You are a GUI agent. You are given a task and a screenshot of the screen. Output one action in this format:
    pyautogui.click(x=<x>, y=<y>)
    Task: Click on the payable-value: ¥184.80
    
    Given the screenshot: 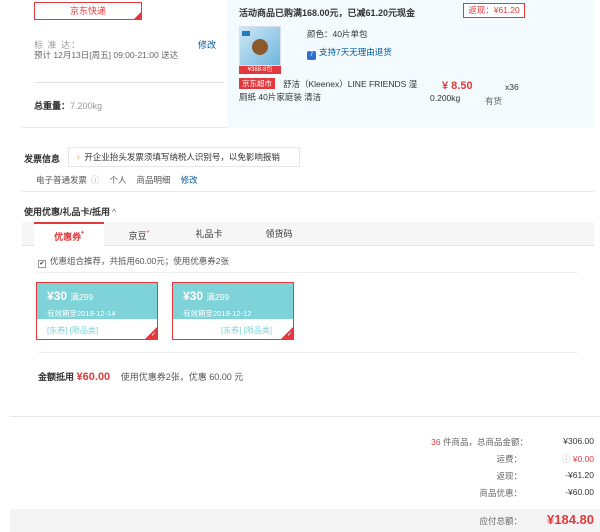 What is the action you would take?
    pyautogui.click(x=570, y=519)
    